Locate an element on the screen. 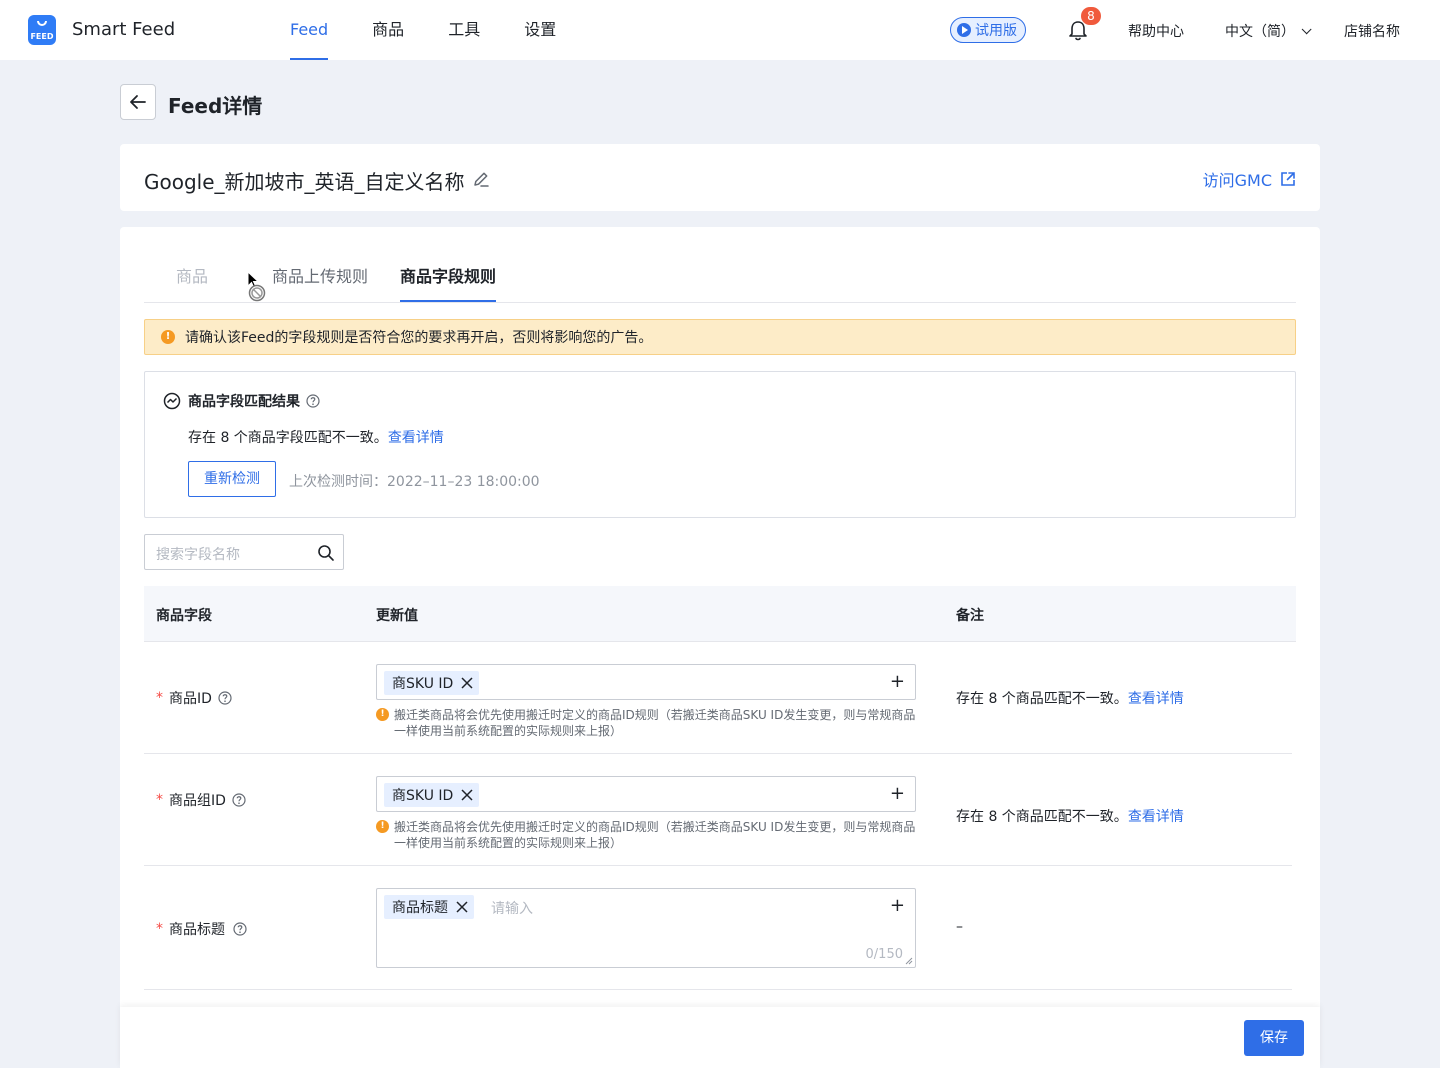 Image resolution: width=1440 pixels, height=1068 pixels. match-title-row: 商品字段匹配结果 is located at coordinates (241, 401).